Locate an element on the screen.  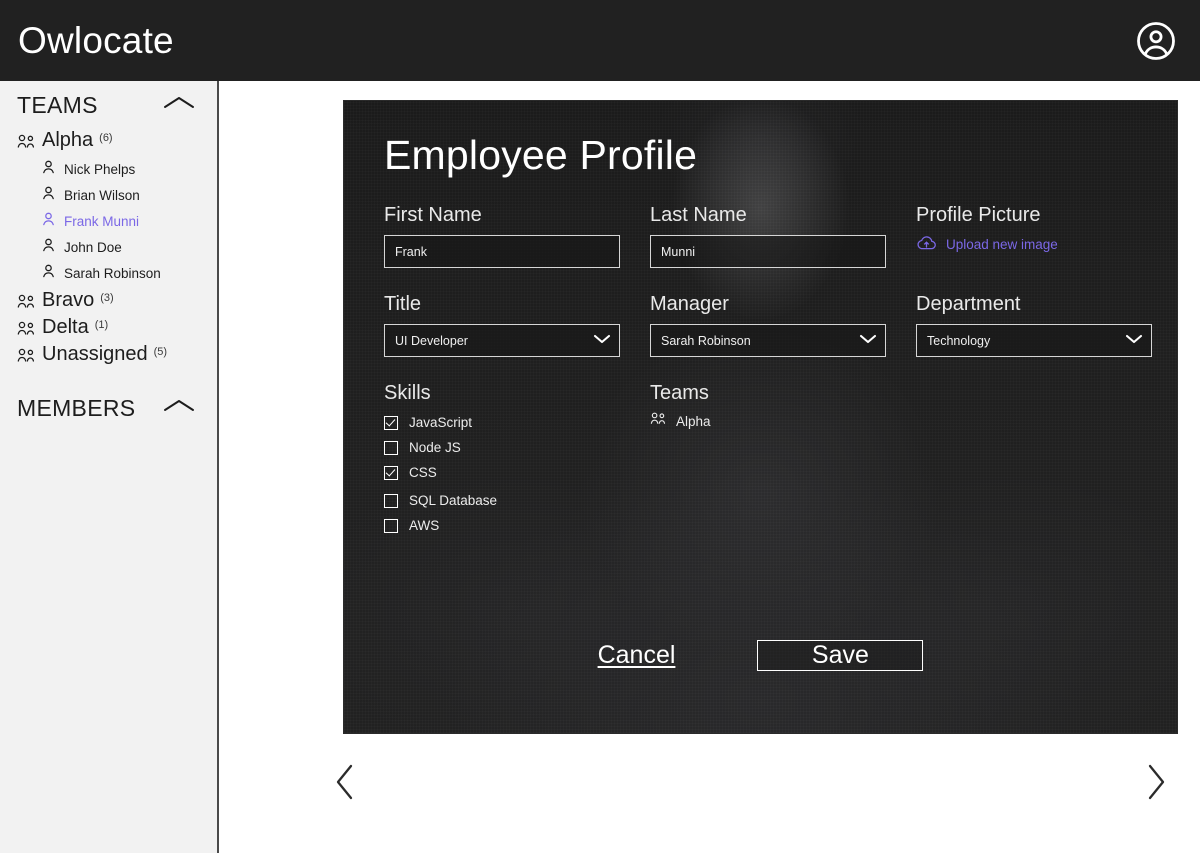
sidebar-section-teams-title: TEAMS is located at coordinates (57, 104).